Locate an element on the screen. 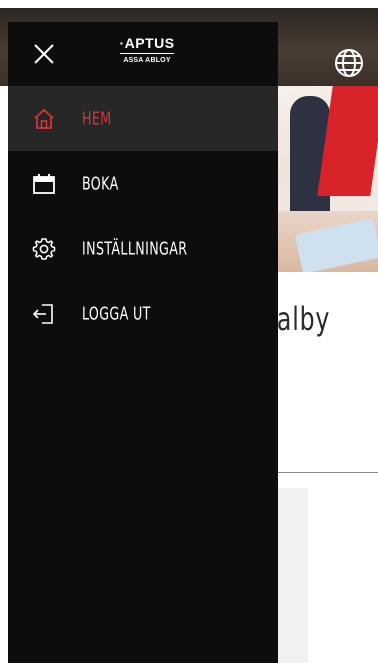 The image size is (378, 663). logo-main-text: ·APTUS is located at coordinates (147, 43).